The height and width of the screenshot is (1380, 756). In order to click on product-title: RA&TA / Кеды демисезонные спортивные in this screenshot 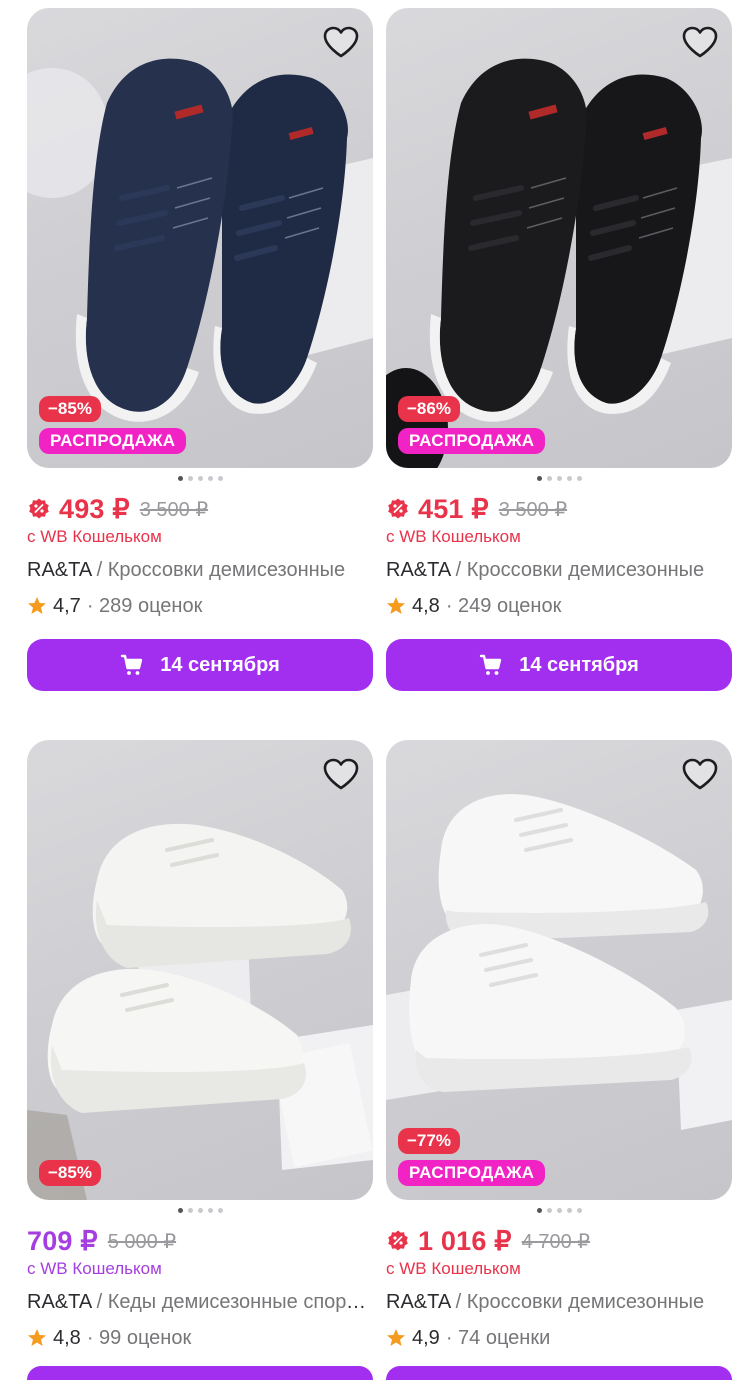, I will do `click(200, 1304)`.